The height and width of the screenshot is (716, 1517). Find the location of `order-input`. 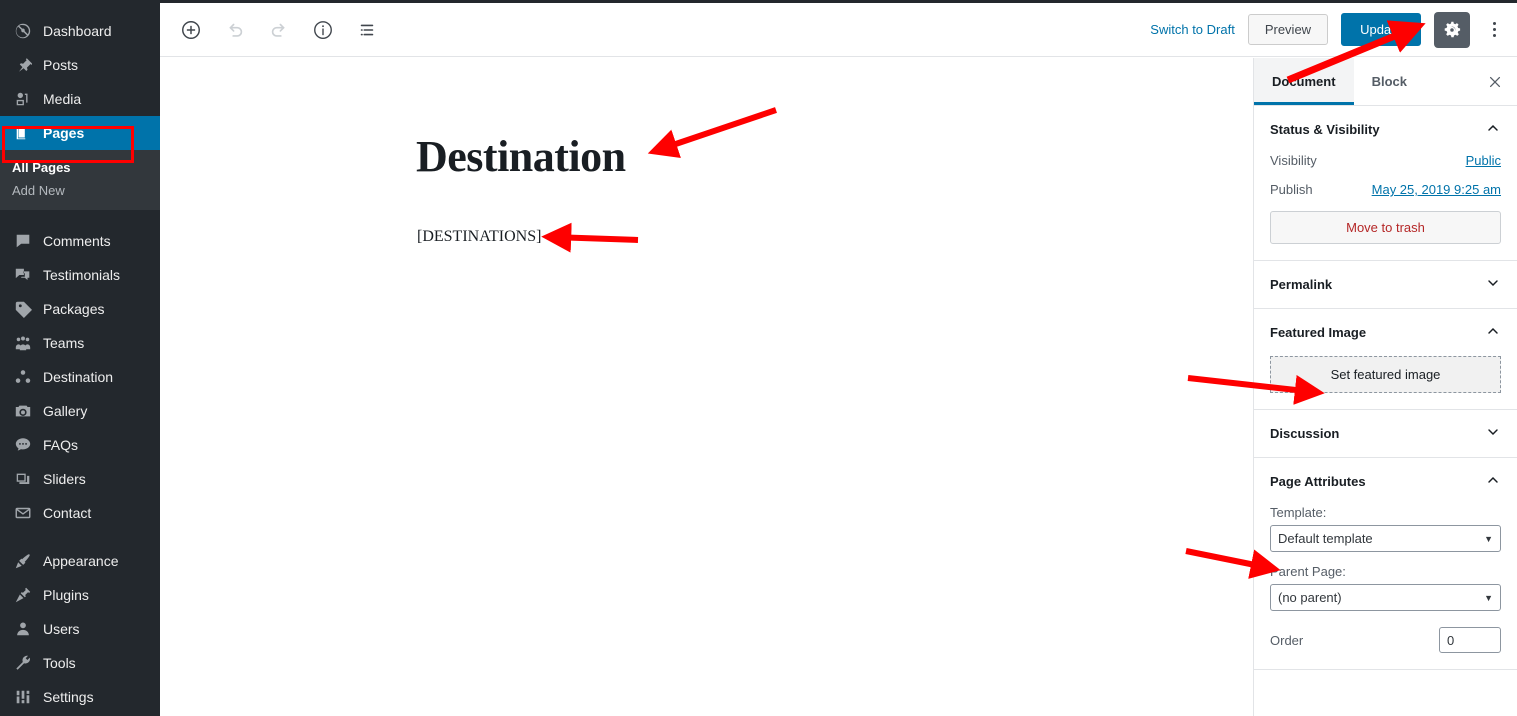

order-input is located at coordinates (1470, 640).